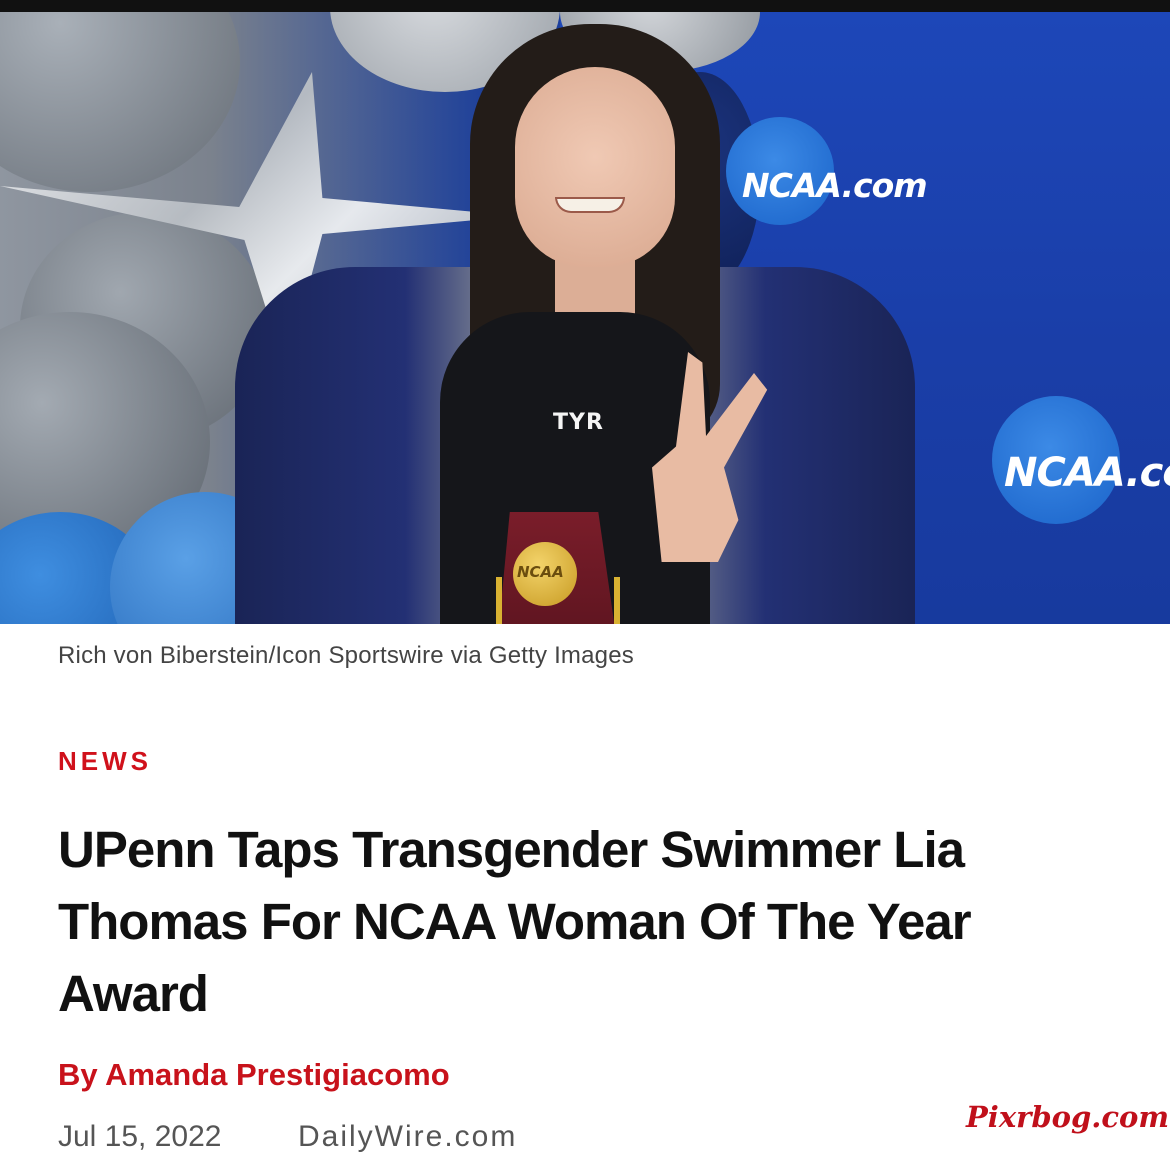  I want to click on suit-brand-label: TYR, so click(578, 422).